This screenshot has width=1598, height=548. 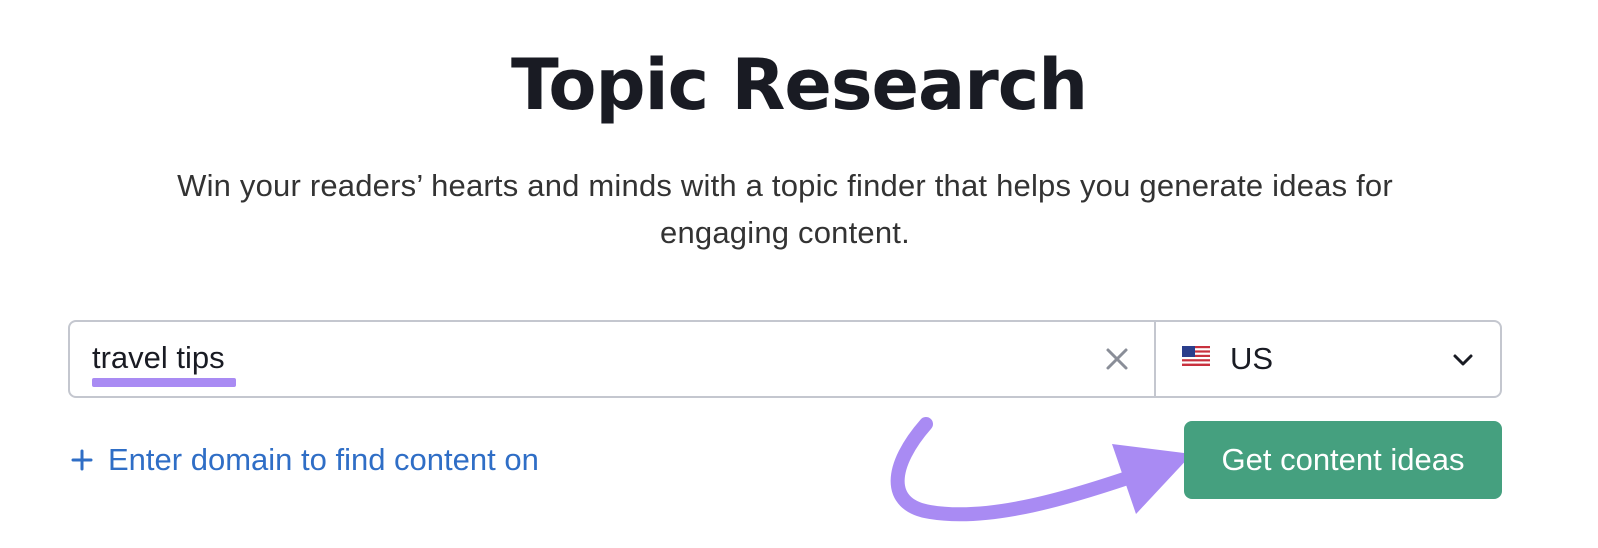 I want to click on get-content-ideas-button: Get content ideas, so click(x=1343, y=460).